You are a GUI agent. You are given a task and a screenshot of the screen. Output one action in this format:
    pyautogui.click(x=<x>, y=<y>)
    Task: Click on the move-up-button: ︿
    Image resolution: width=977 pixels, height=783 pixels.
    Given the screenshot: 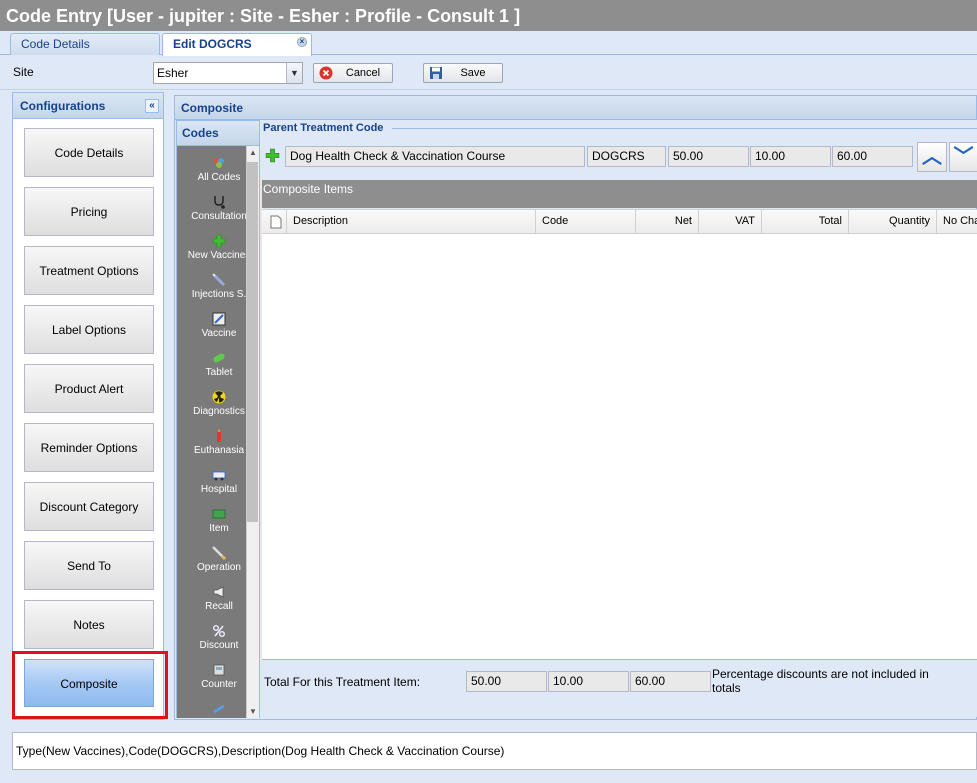 What is the action you would take?
    pyautogui.click(x=932, y=157)
    